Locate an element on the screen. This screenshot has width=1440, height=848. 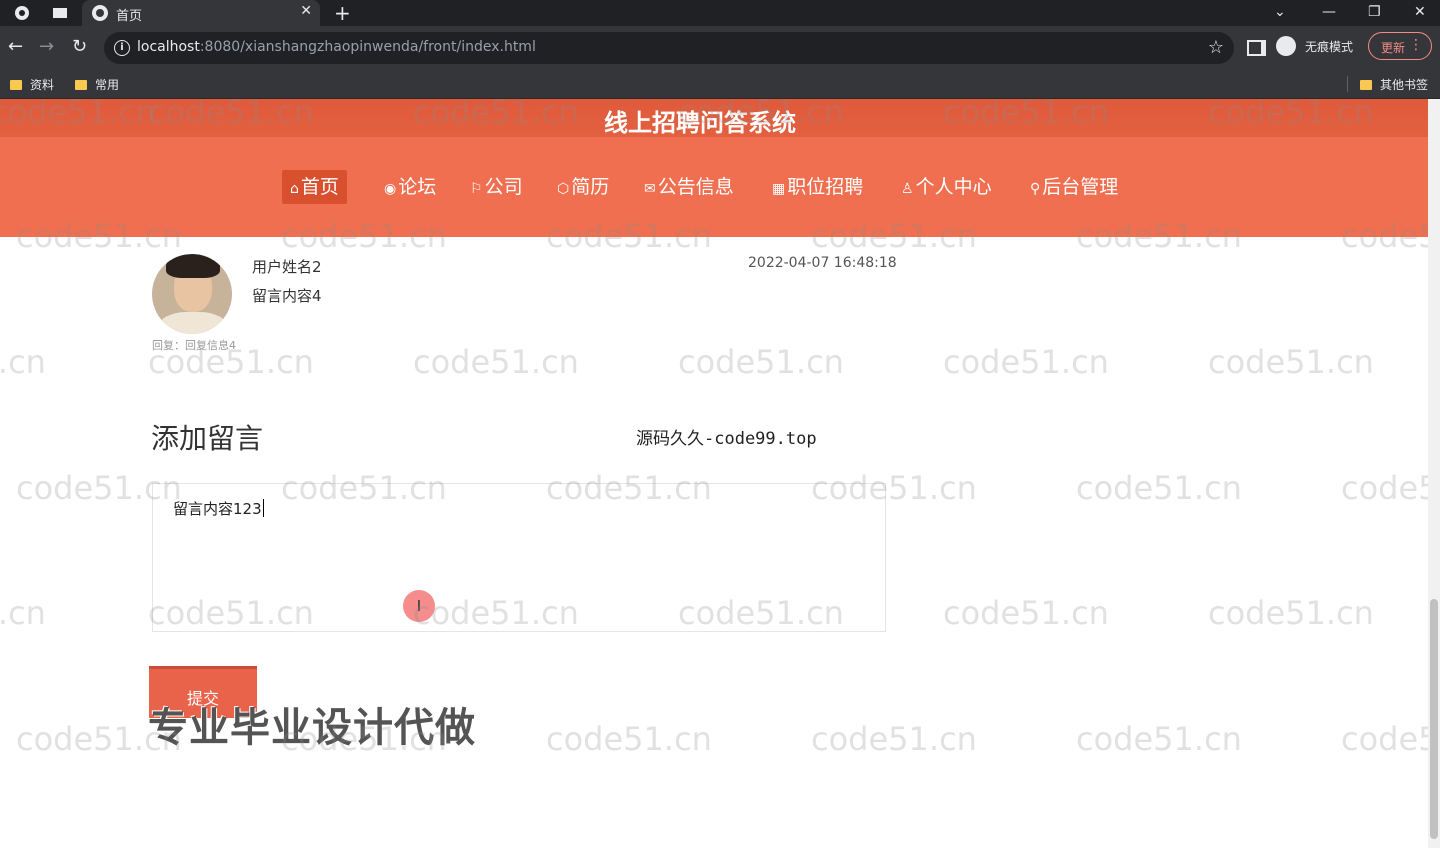
nav-admin: ⚲ 后台管理 is located at coordinates (1074, 187).